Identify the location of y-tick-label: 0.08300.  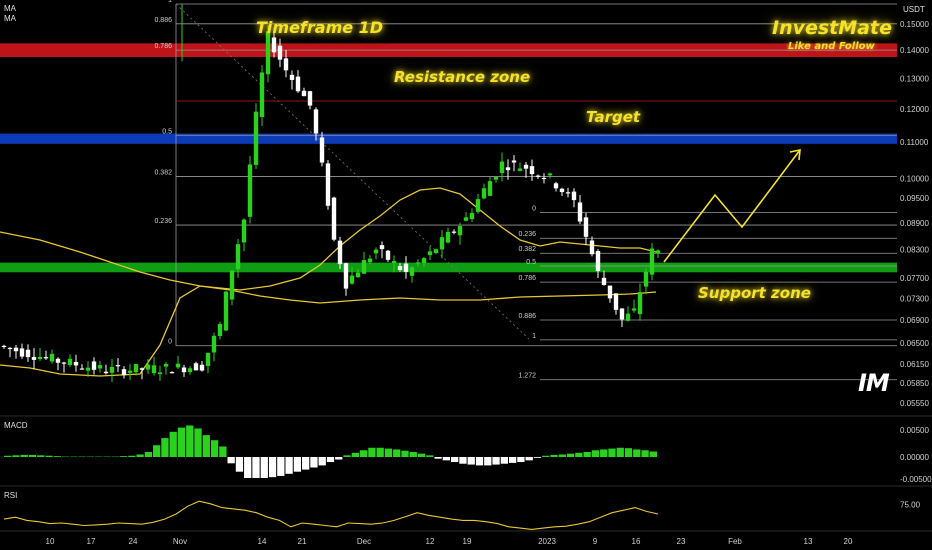
(914, 250).